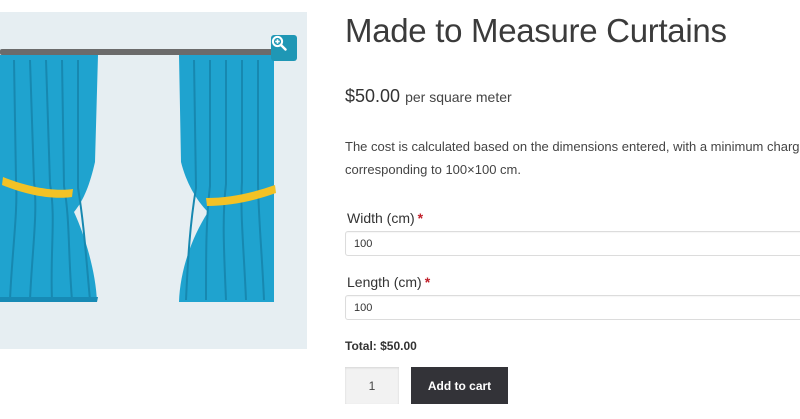 The width and height of the screenshot is (800, 419). I want to click on price-amount: $50.00, so click(373, 96).